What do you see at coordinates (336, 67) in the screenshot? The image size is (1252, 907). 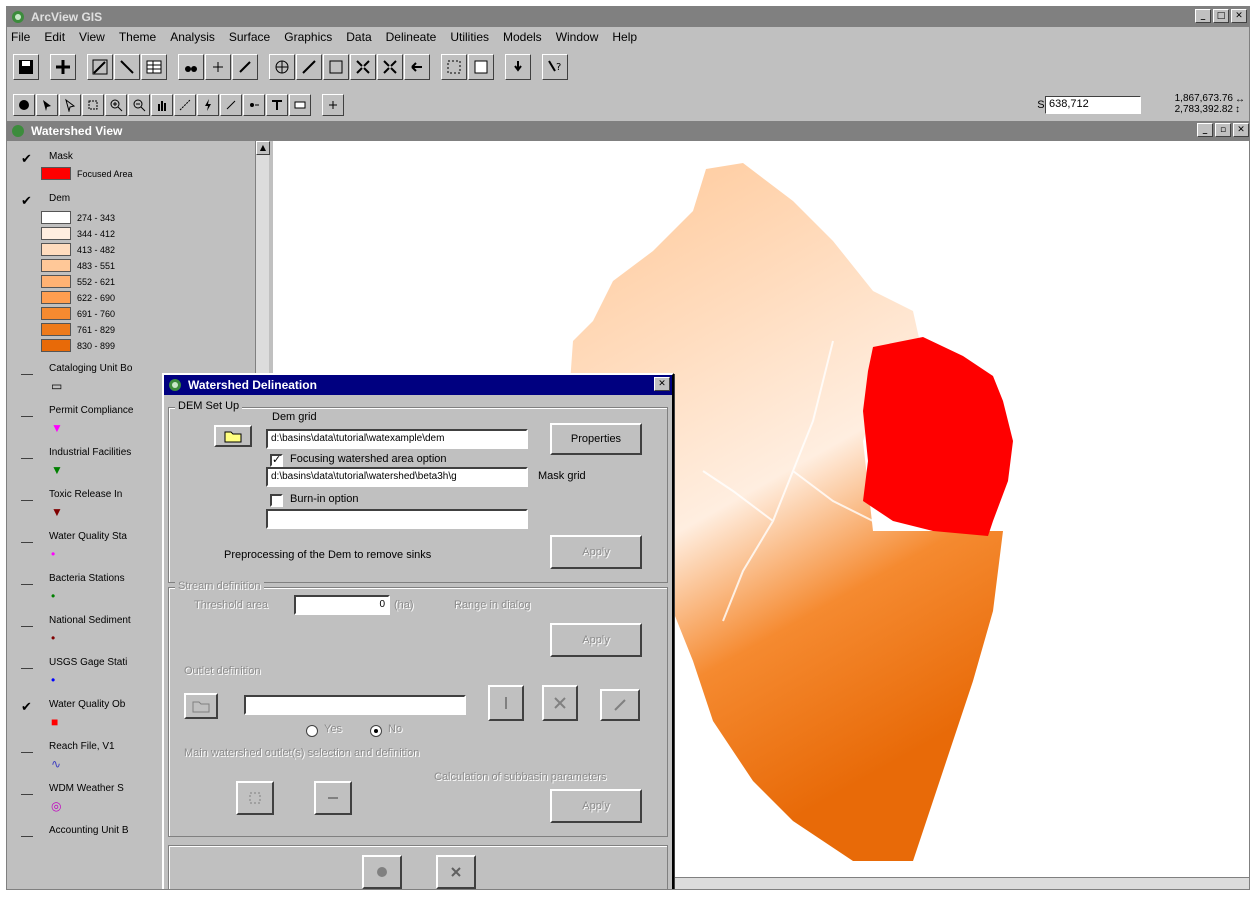 I see `zoom-selected-button` at bounding box center [336, 67].